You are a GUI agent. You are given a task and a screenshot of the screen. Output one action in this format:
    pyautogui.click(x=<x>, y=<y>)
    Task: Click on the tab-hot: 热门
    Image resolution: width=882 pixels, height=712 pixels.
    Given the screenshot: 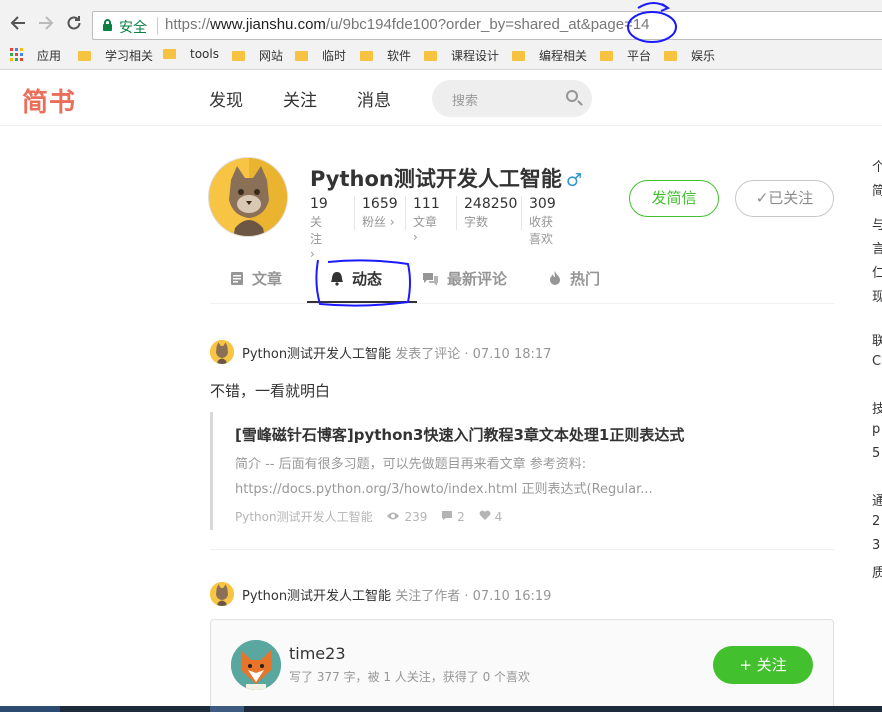 What is the action you would take?
    pyautogui.click(x=574, y=278)
    